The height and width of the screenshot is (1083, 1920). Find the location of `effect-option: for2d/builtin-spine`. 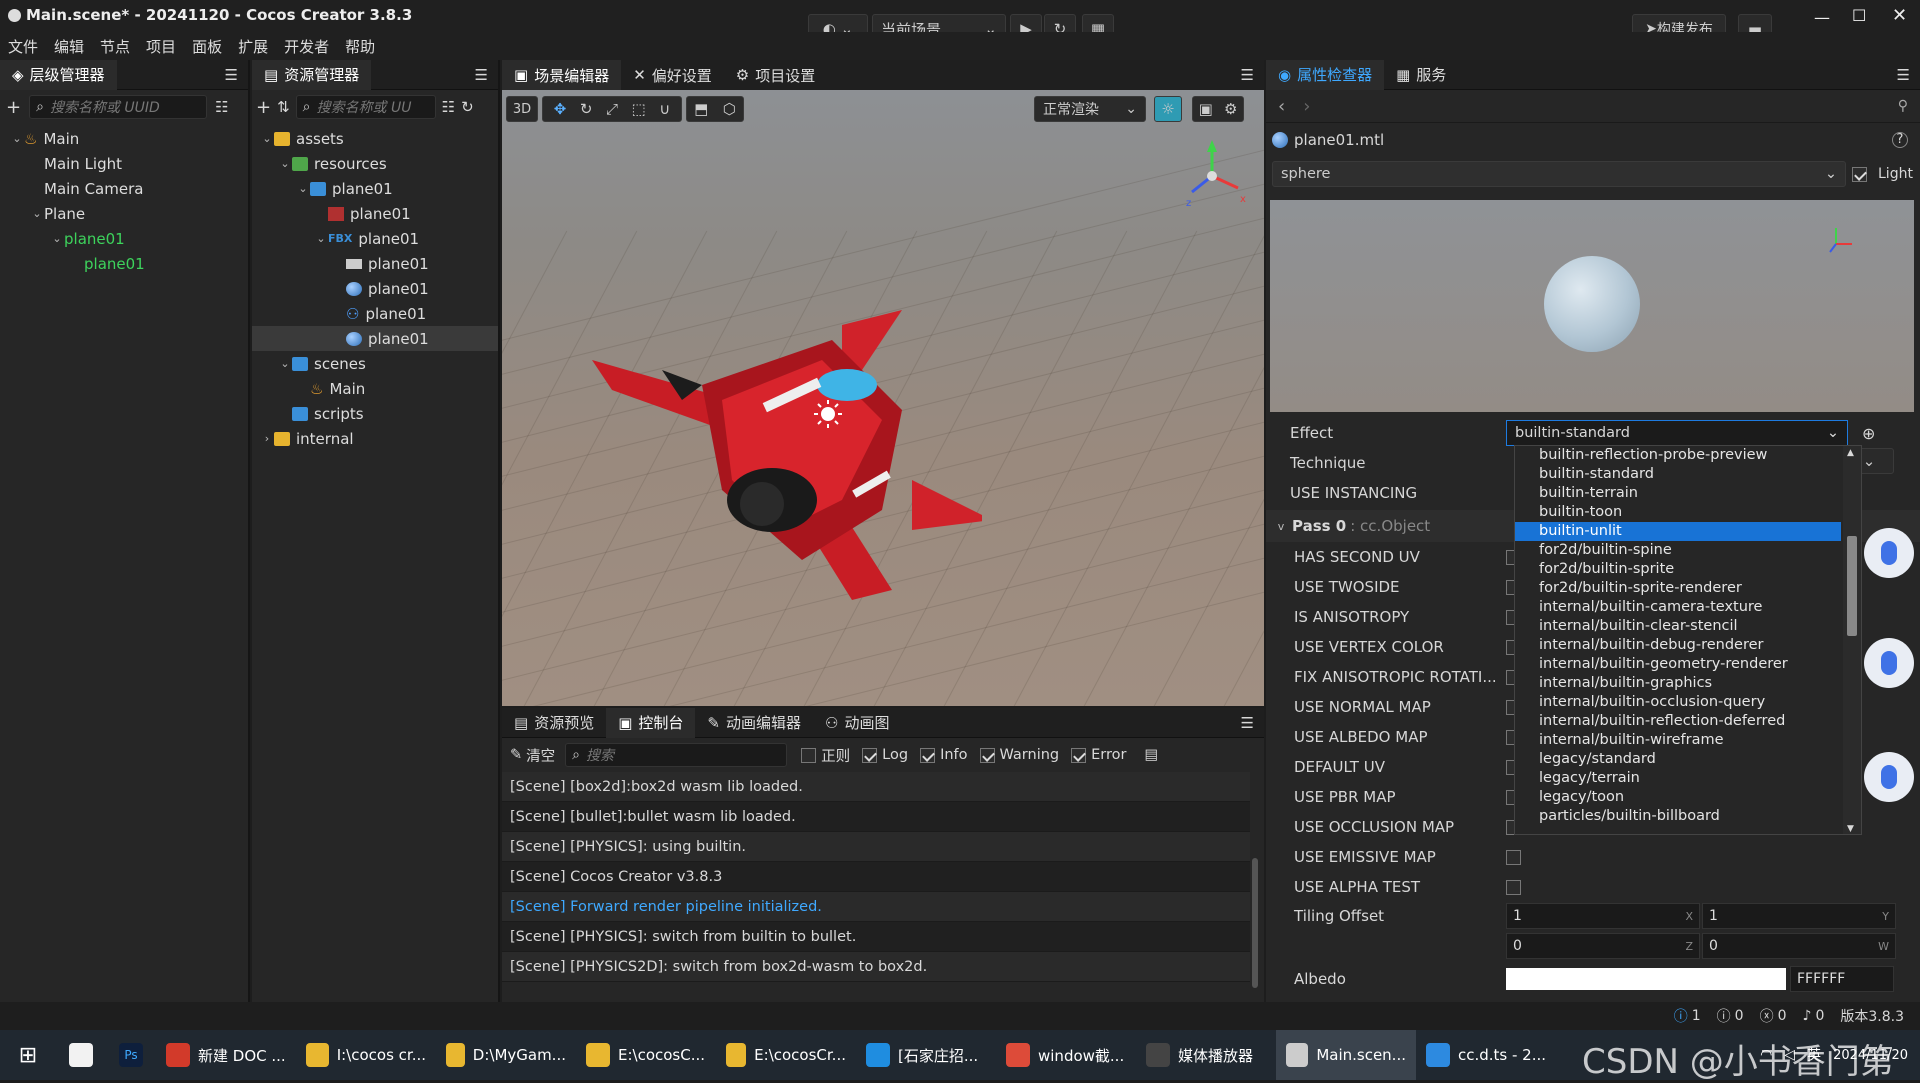

effect-option: for2d/builtin-spine is located at coordinates (1678, 550).